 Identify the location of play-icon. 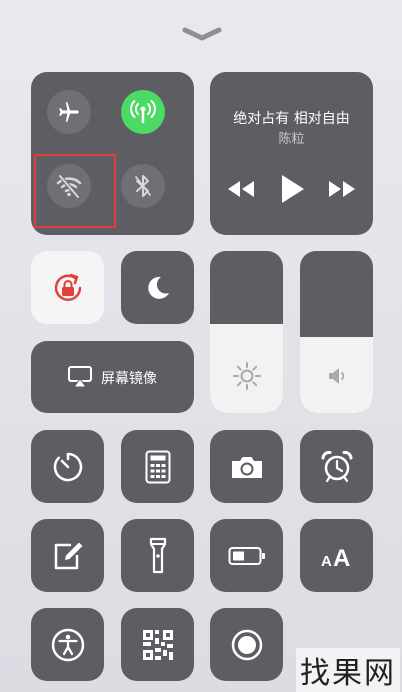
(293, 189).